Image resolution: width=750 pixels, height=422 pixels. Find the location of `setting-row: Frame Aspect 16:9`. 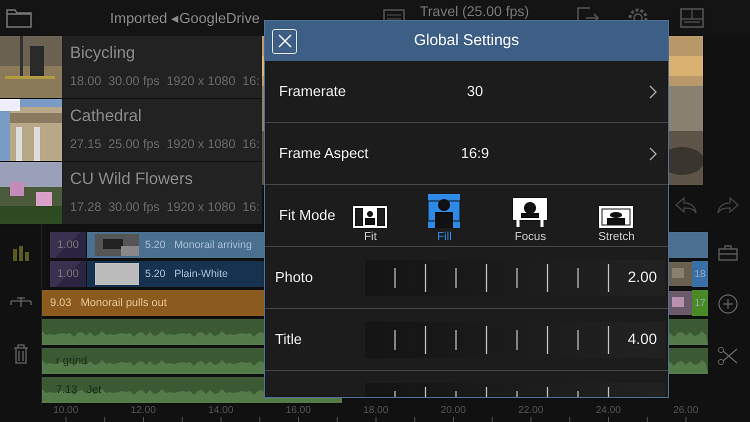

setting-row: Frame Aspect 16:9 is located at coordinates (466, 154).